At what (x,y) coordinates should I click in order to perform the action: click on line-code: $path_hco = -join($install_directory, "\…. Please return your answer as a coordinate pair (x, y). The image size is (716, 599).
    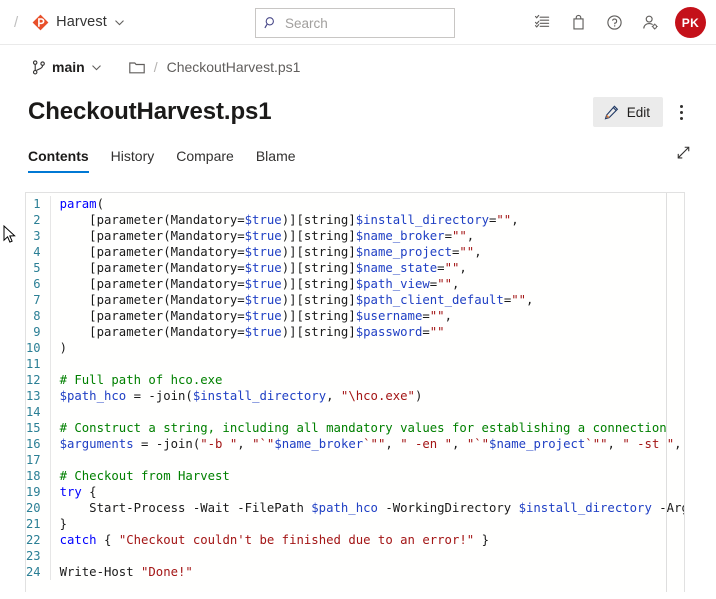
    Looking at the image, I should click on (366, 396).